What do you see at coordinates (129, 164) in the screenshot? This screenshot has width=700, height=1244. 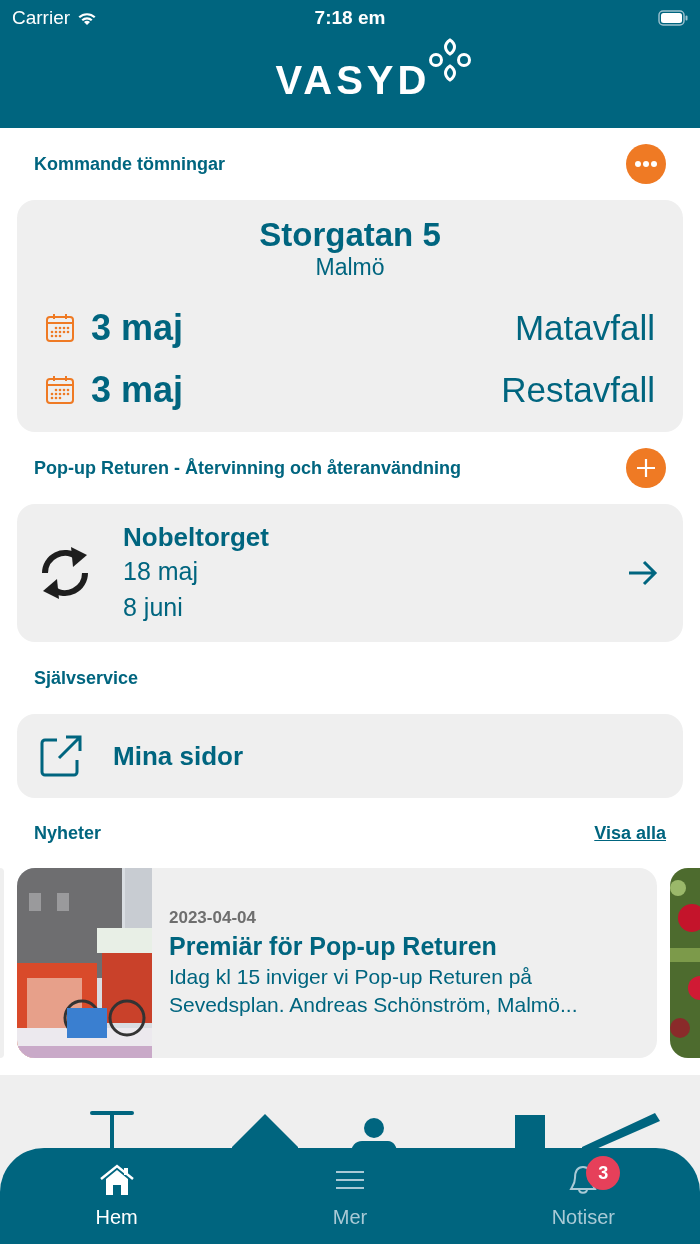 I see `section-title: Kommande tömningar` at bounding box center [129, 164].